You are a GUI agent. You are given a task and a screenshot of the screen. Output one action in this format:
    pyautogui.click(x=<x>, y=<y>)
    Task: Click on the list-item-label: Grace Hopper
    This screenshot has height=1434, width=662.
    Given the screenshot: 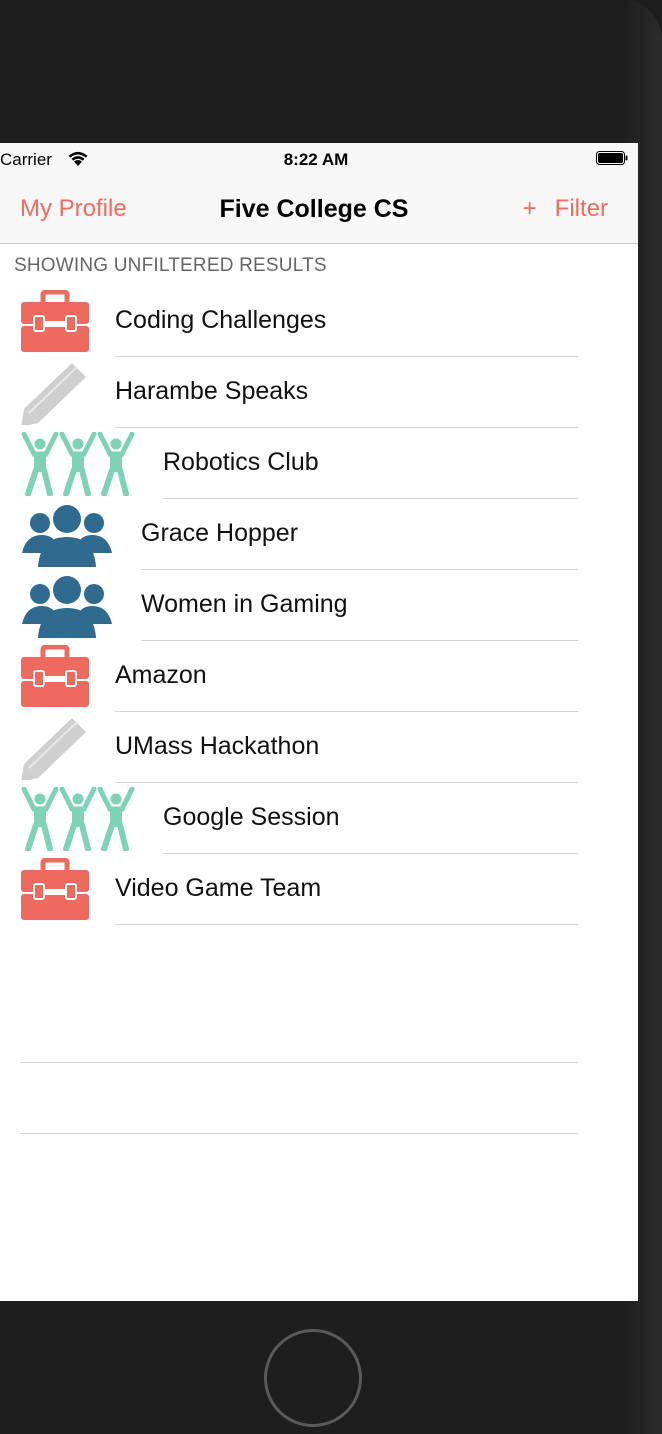 What is the action you would take?
    pyautogui.click(x=220, y=533)
    